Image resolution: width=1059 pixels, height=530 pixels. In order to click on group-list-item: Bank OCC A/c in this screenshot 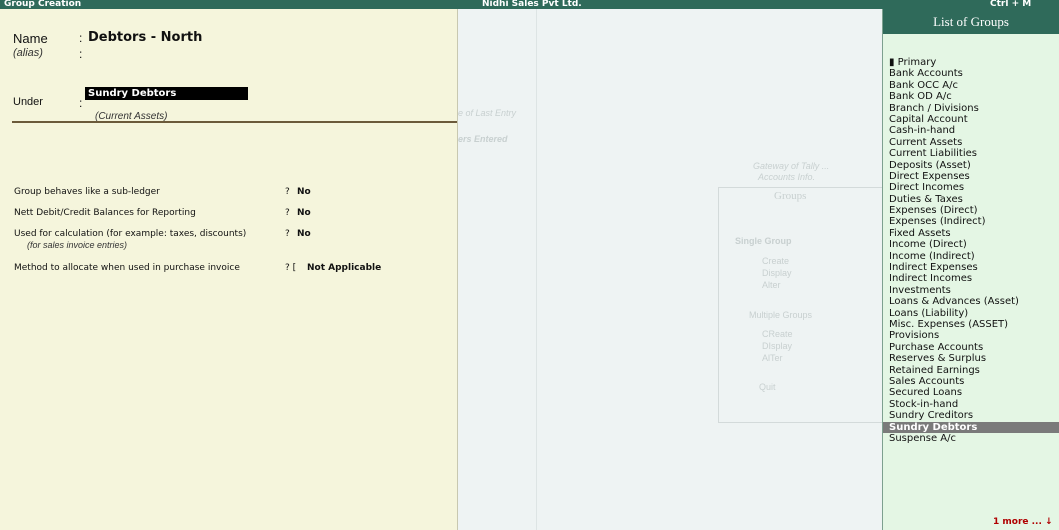, I will do `click(971, 85)`.